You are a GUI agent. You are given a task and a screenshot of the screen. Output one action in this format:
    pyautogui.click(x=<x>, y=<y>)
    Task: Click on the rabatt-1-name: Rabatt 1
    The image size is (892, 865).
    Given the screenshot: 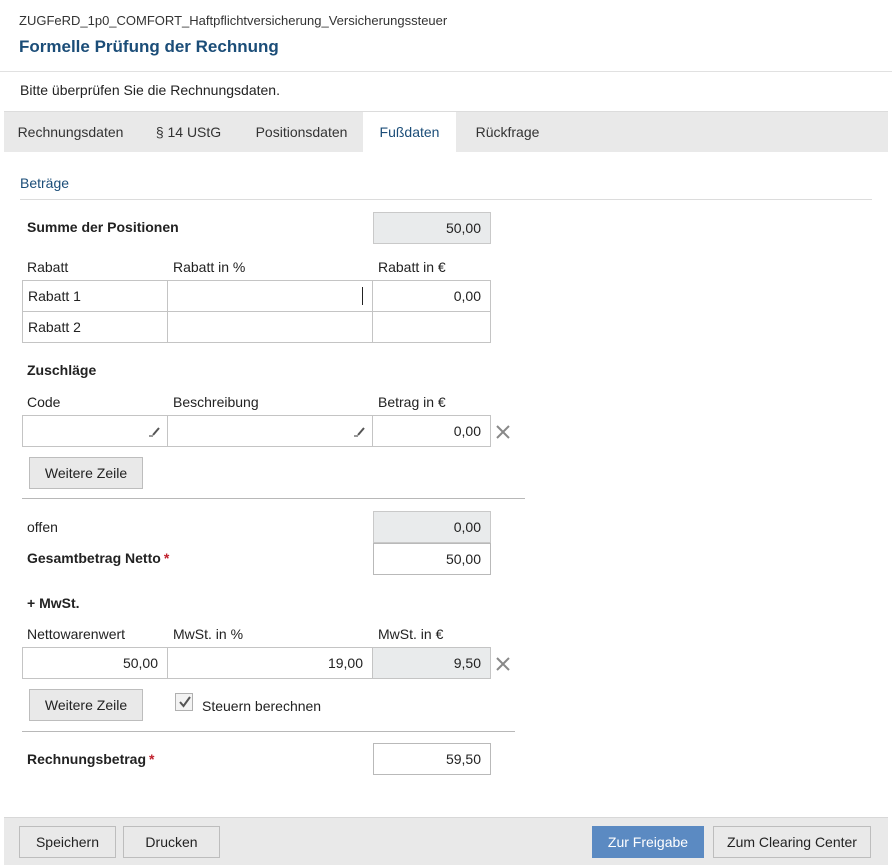 What is the action you would take?
    pyautogui.click(x=95, y=296)
    